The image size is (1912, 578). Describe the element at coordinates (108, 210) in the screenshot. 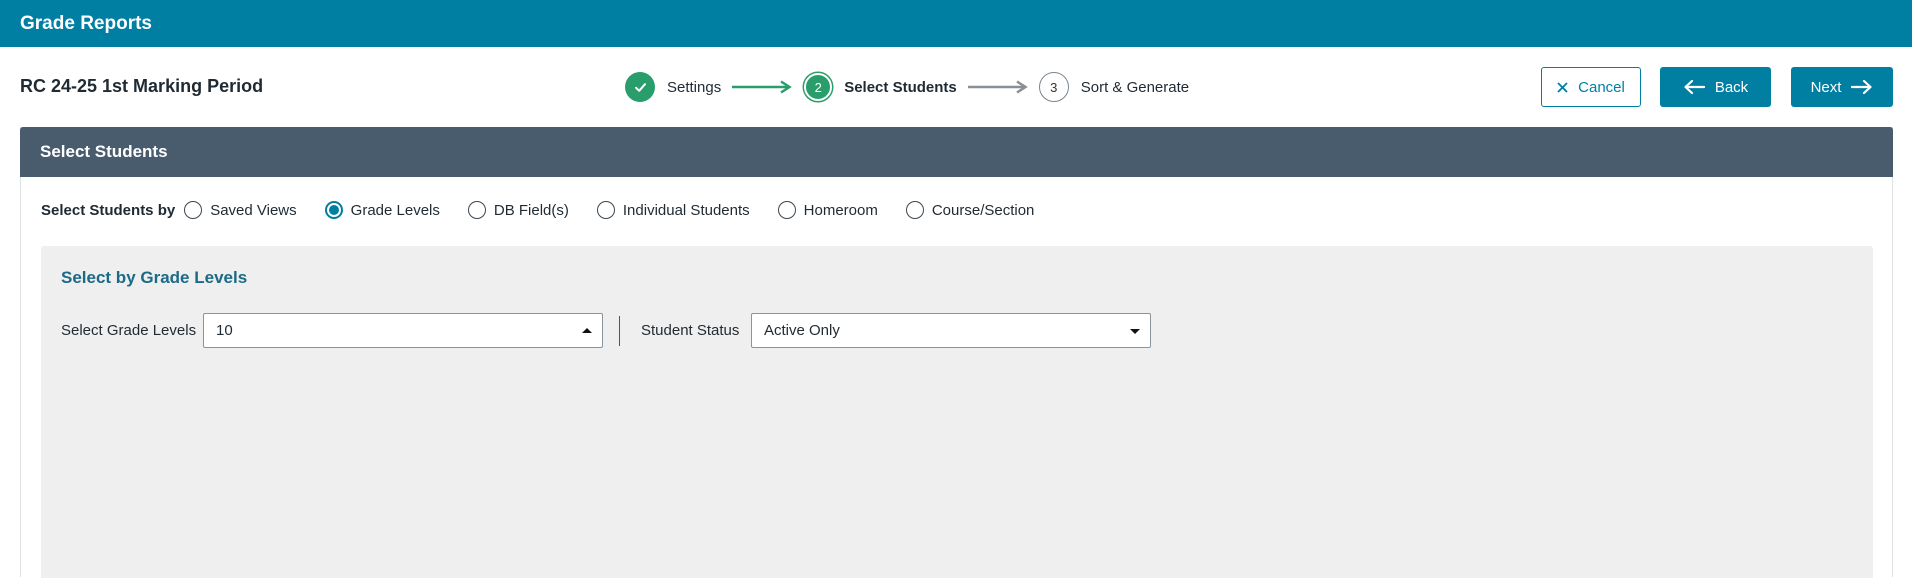

I see `select-by-label: Select Students by` at that location.